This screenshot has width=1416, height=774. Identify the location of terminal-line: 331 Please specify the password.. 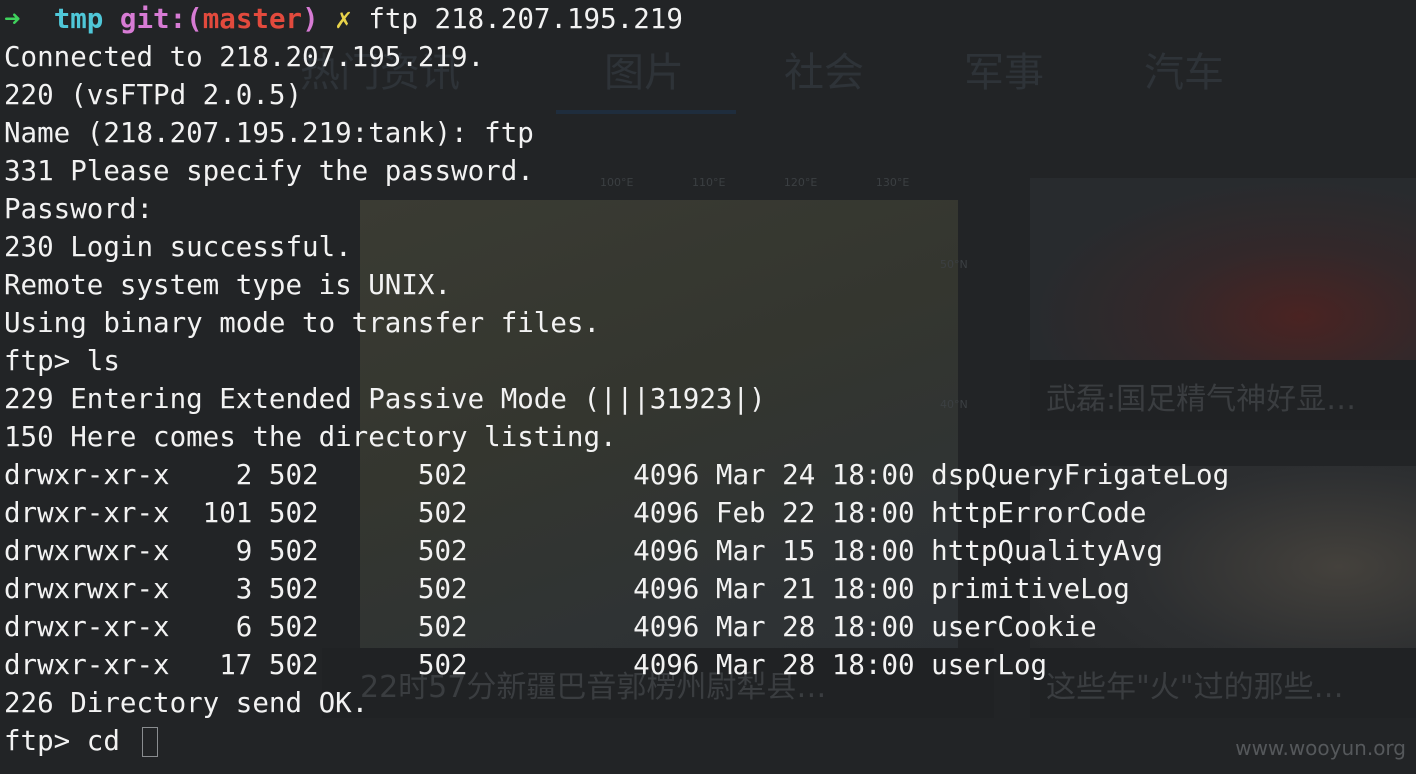
(269, 171).